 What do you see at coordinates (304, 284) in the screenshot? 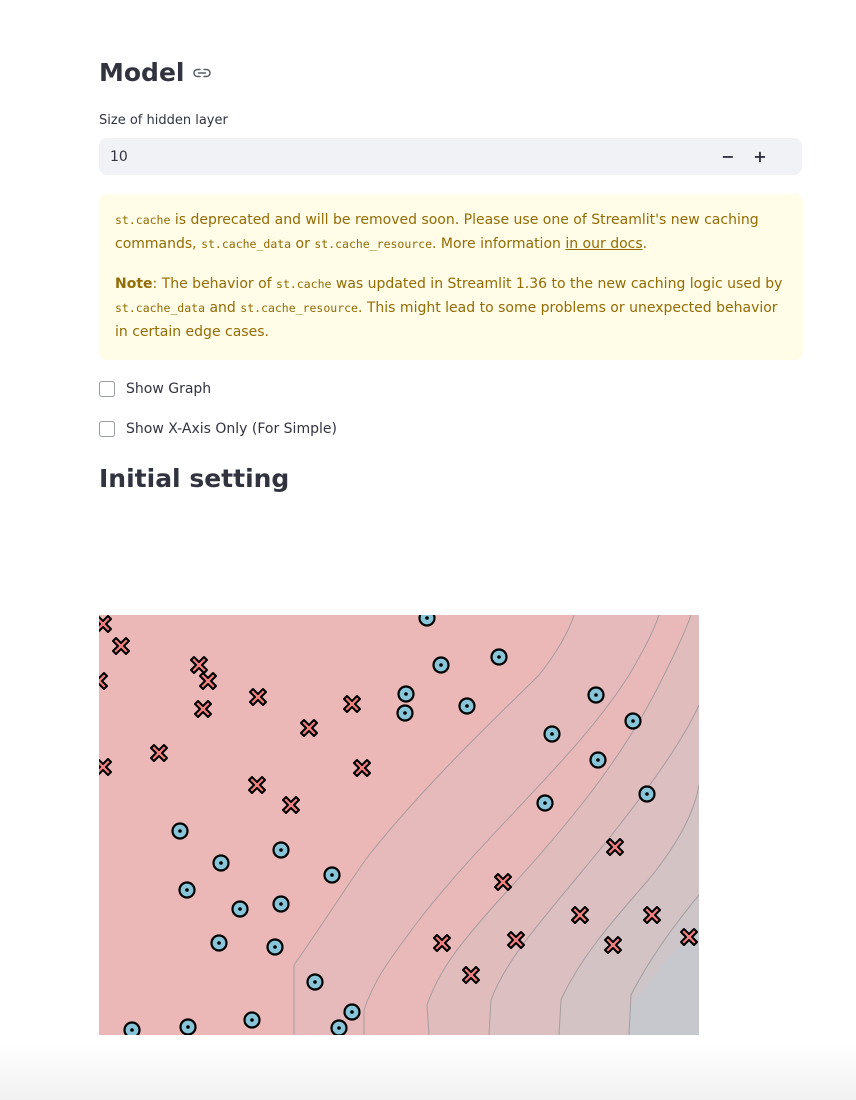
I see `note-code-st-cache: st.cache` at bounding box center [304, 284].